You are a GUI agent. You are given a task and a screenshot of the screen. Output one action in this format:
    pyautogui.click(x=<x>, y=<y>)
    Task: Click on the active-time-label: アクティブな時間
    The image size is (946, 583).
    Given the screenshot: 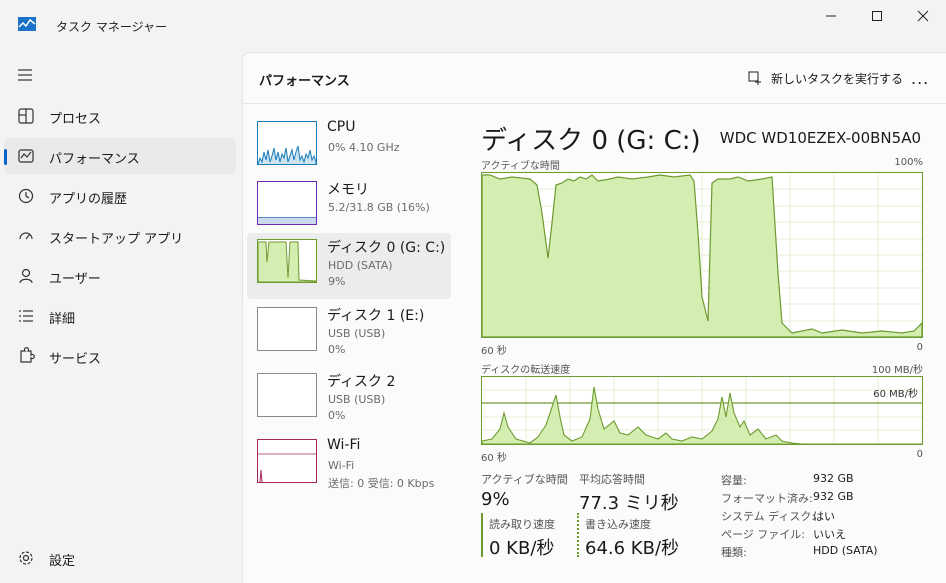 What is the action you would take?
    pyautogui.click(x=524, y=479)
    